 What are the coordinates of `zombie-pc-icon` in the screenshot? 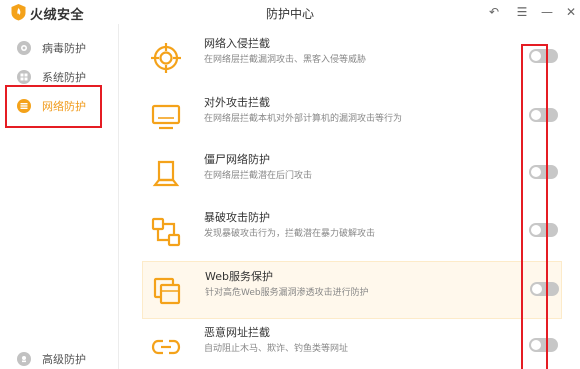 It's located at (166, 173).